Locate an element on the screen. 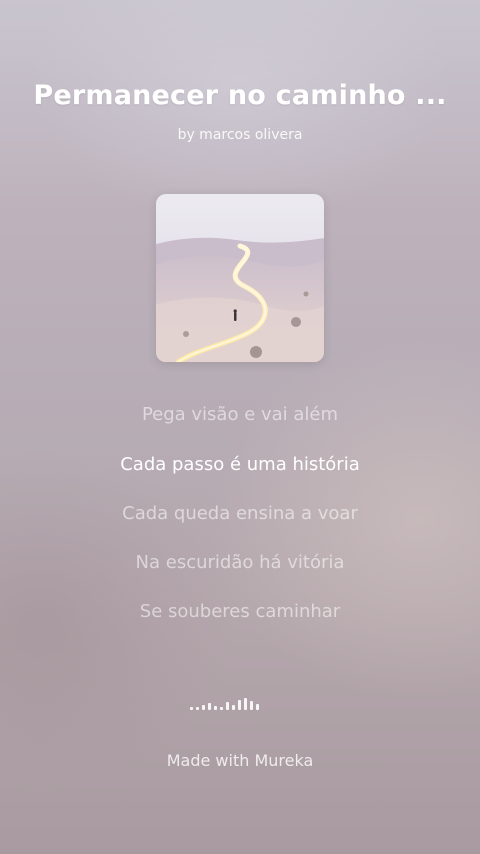  lyric-line: Cada queda ensina a voar is located at coordinates (240, 513).